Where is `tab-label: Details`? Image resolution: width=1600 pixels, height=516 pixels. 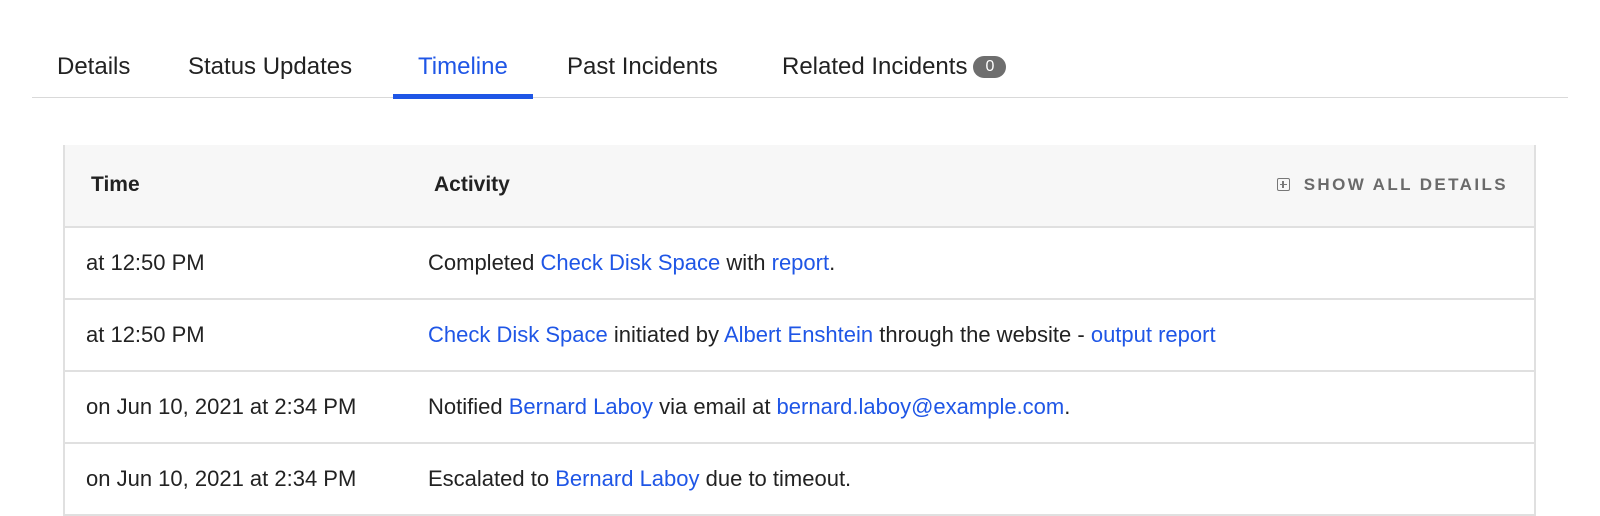
tab-label: Details is located at coordinates (94, 66).